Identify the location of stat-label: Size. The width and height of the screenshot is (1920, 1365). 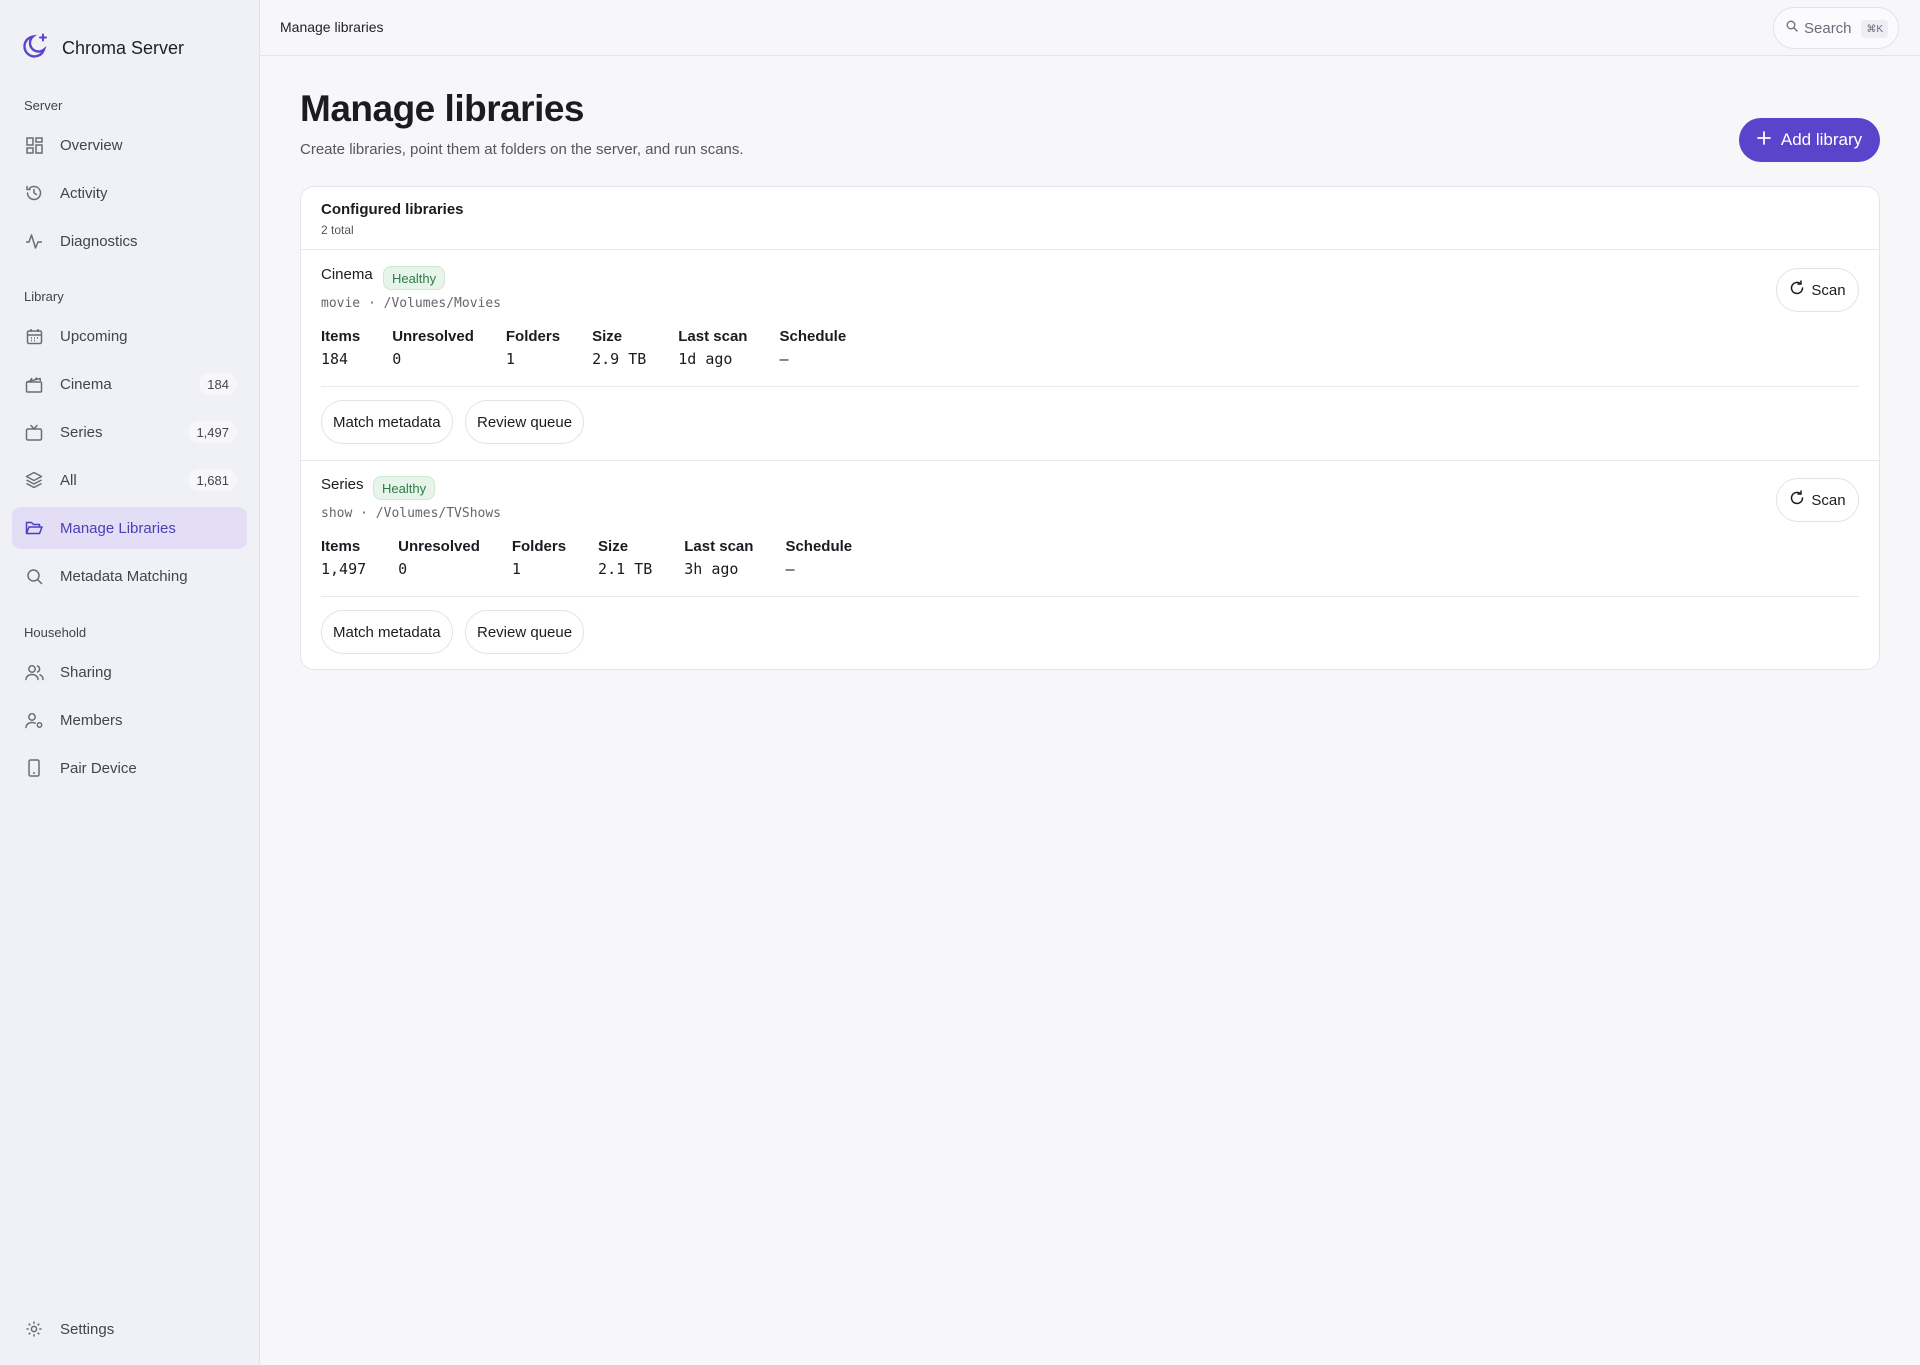
(613, 546).